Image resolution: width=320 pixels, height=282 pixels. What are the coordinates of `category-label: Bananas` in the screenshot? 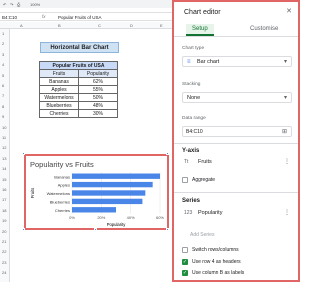 It's located at (62, 176).